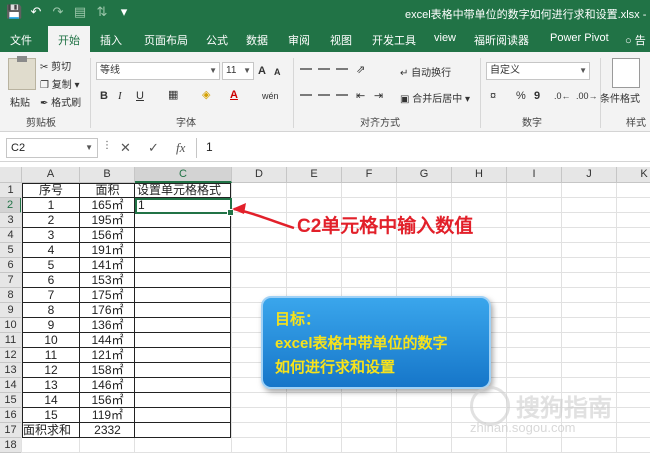 This screenshot has height=474, width=650. Describe the element at coordinates (342, 69) in the screenshot. I see `align-bottom-icon` at that location.